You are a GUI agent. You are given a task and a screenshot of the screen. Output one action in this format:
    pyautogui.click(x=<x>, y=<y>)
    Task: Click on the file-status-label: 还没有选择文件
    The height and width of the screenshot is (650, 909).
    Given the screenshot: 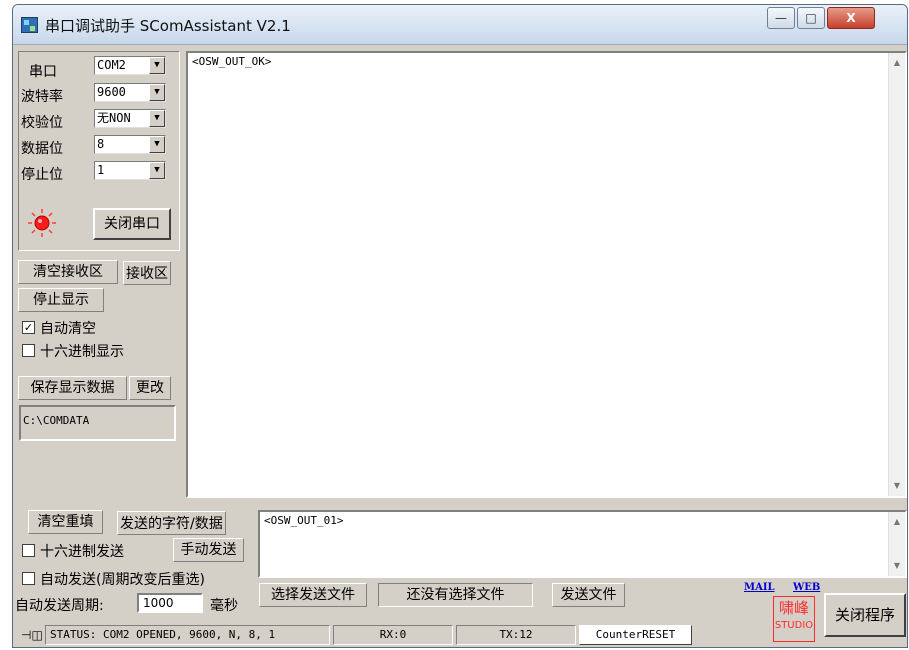 What is the action you would take?
    pyautogui.click(x=455, y=595)
    